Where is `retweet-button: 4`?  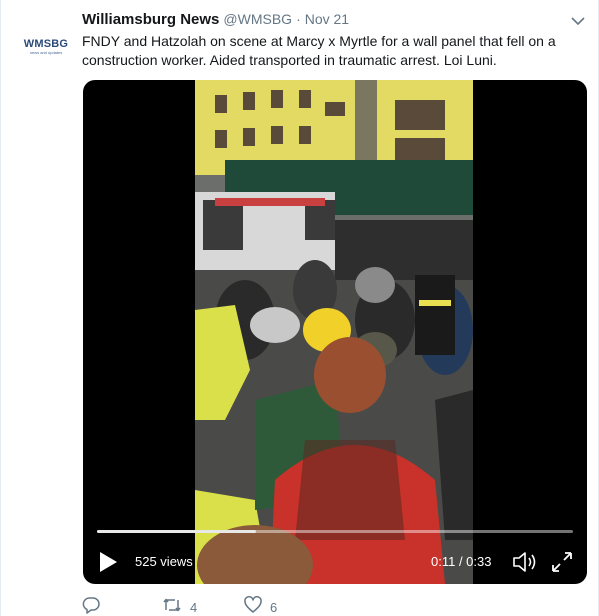
retweet-button: 4 is located at coordinates (179, 606).